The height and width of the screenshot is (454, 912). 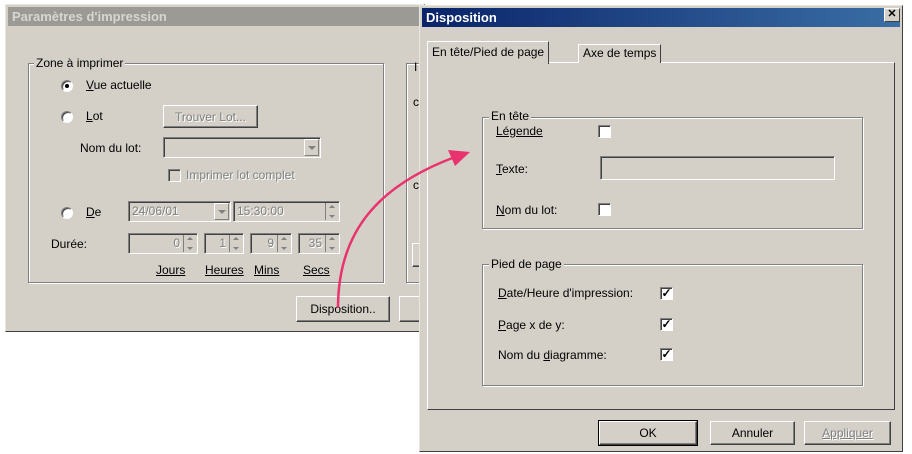 I want to click on time-value: 15:30:00, so click(x=260, y=211).